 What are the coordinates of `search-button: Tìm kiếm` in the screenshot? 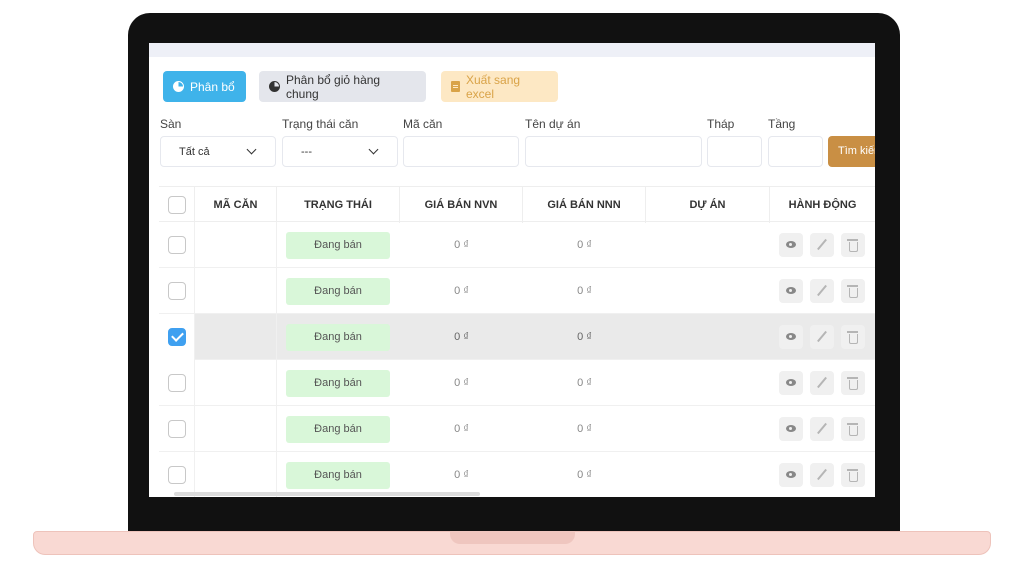 It's located at (851, 151).